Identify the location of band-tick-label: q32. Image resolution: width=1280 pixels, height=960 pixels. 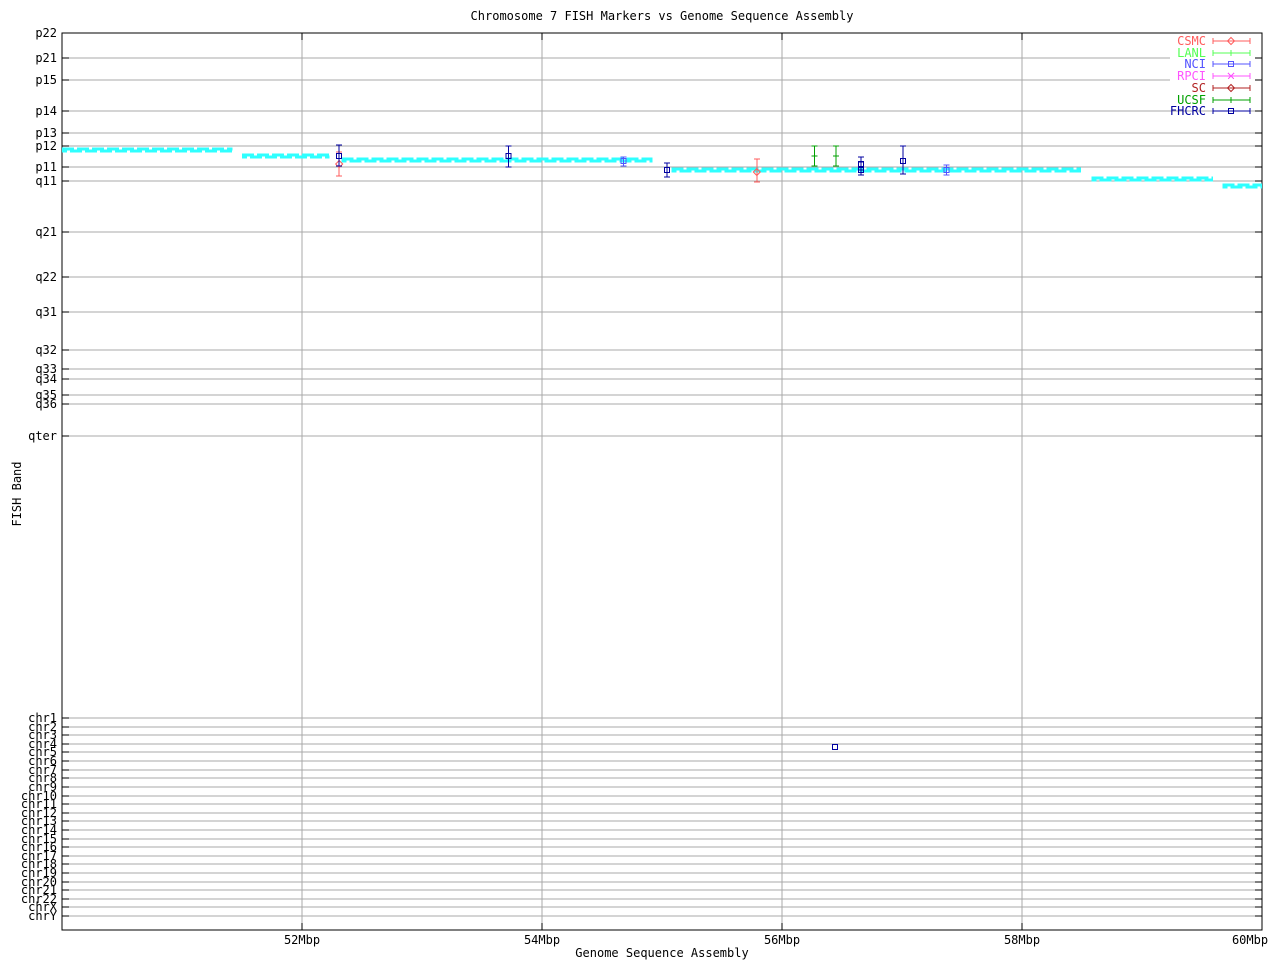
(46, 350).